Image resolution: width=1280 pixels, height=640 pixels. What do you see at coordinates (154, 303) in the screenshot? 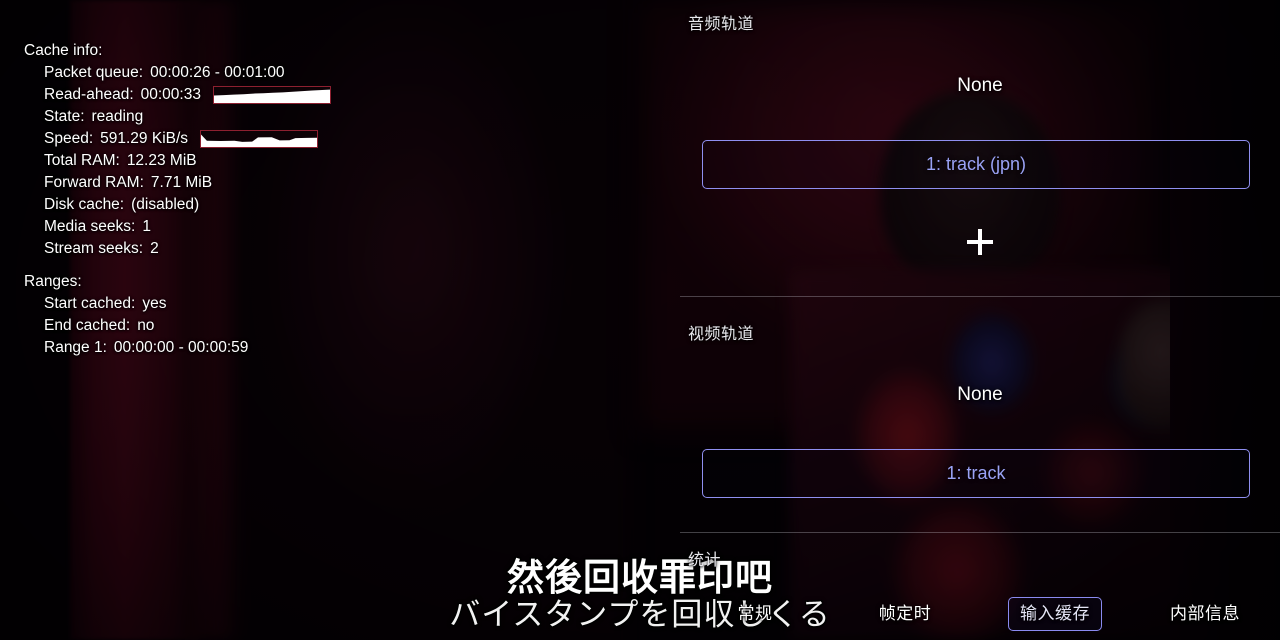
I see `stat-value: yes` at bounding box center [154, 303].